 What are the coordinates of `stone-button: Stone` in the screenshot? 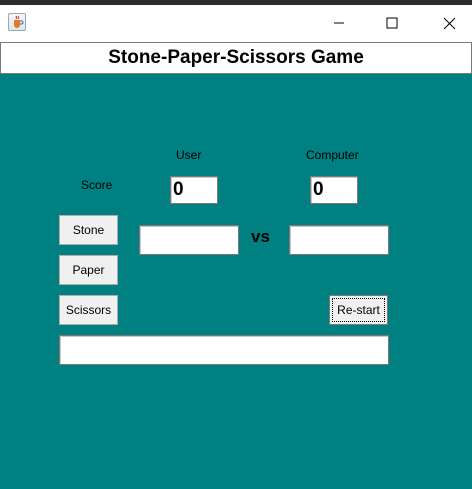 It's located at (88, 230).